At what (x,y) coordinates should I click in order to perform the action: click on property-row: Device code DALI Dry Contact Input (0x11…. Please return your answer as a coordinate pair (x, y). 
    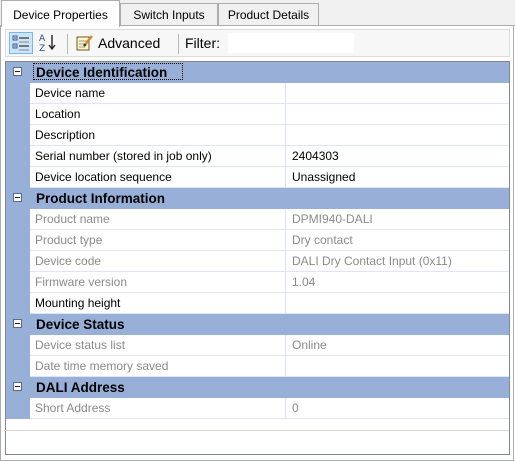
    Looking at the image, I should click on (257, 261).